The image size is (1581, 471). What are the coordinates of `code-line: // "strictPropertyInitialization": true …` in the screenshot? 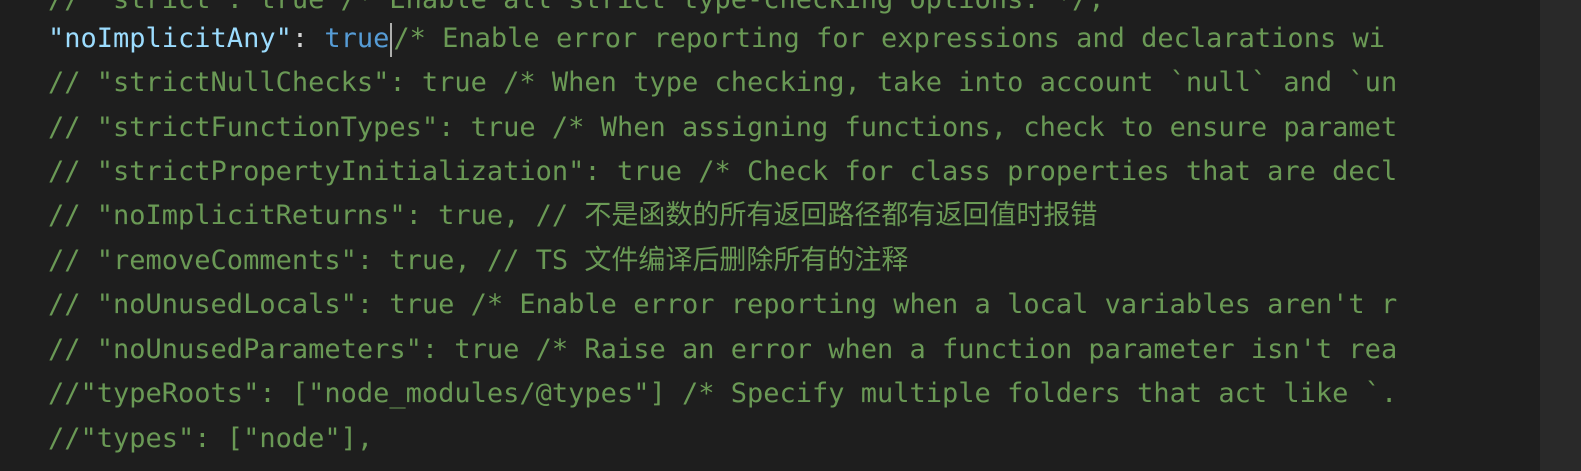 It's located at (722, 172).